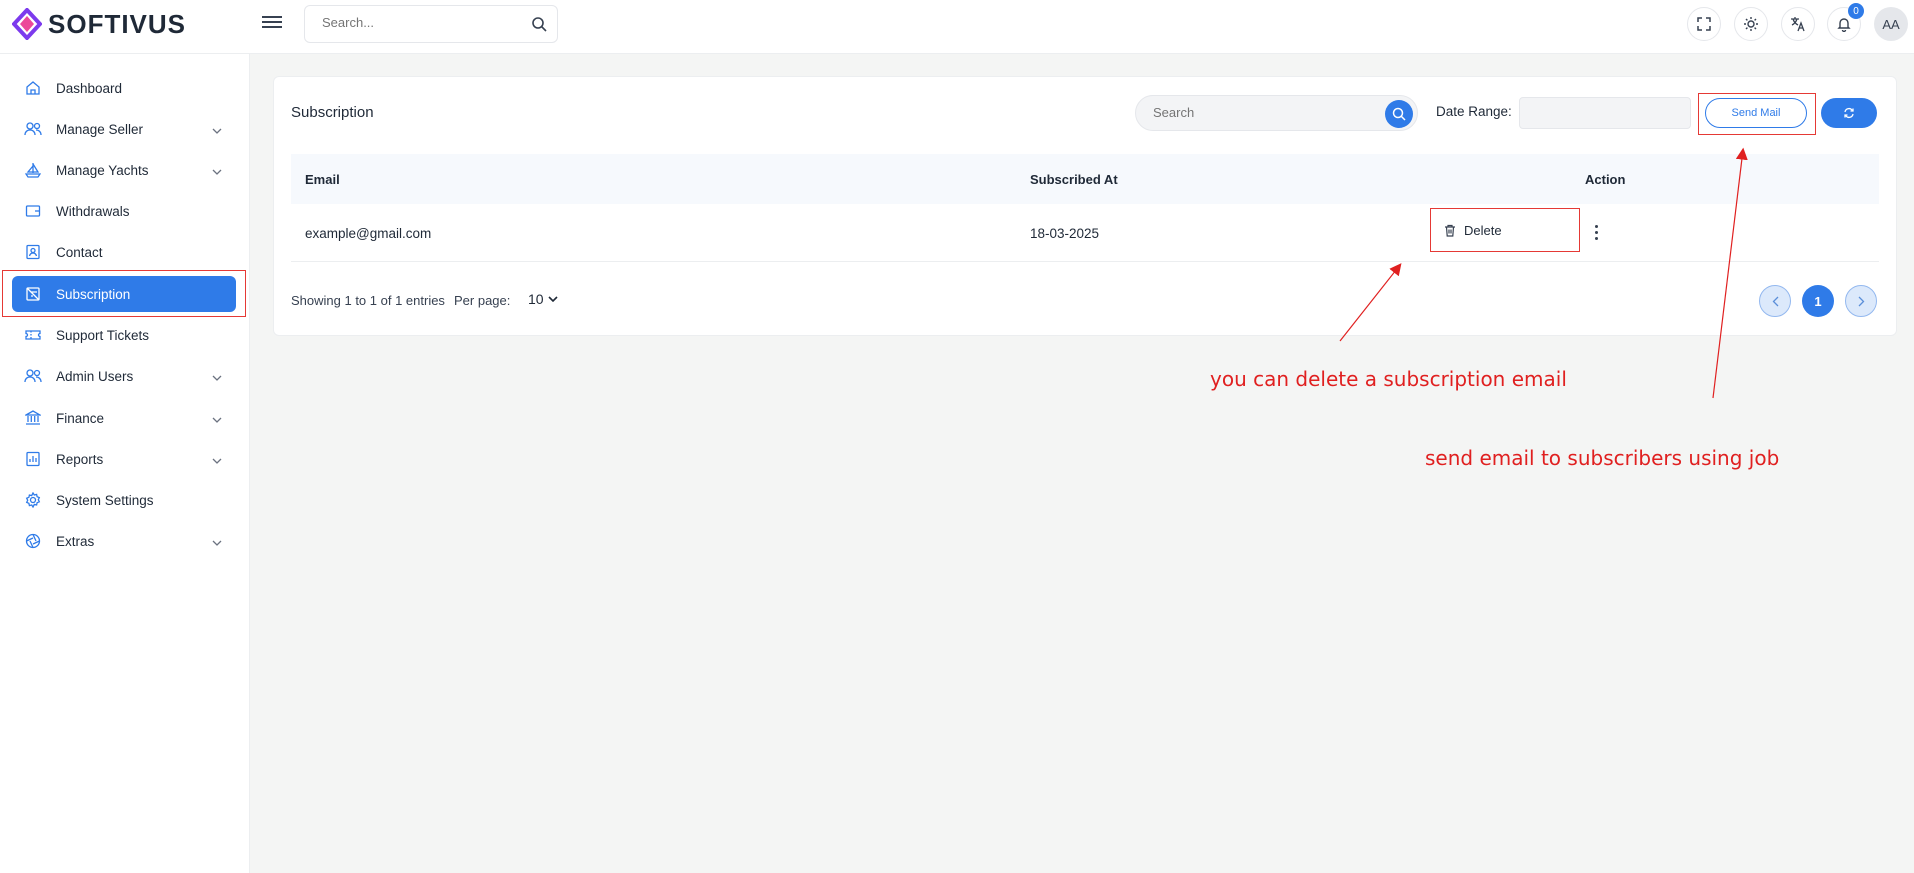 Image resolution: width=1914 pixels, height=873 pixels. I want to click on sidebar-item-manage-seller: Manage Seller, so click(124, 129).